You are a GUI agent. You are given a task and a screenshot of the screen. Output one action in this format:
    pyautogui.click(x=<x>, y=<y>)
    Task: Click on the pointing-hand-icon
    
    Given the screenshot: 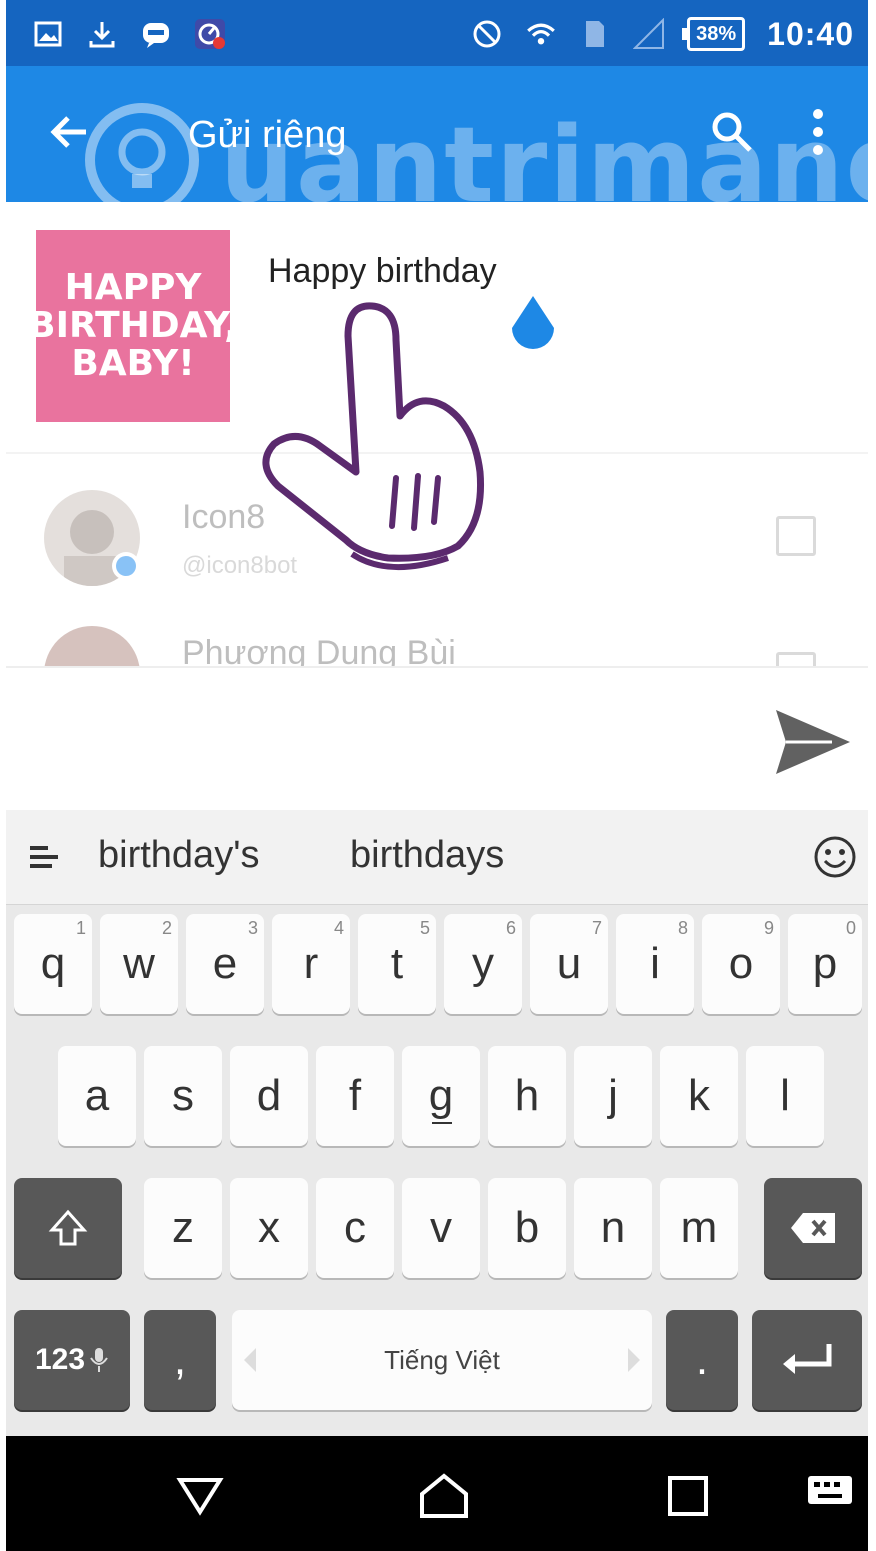 What is the action you would take?
    pyautogui.click(x=373, y=436)
    